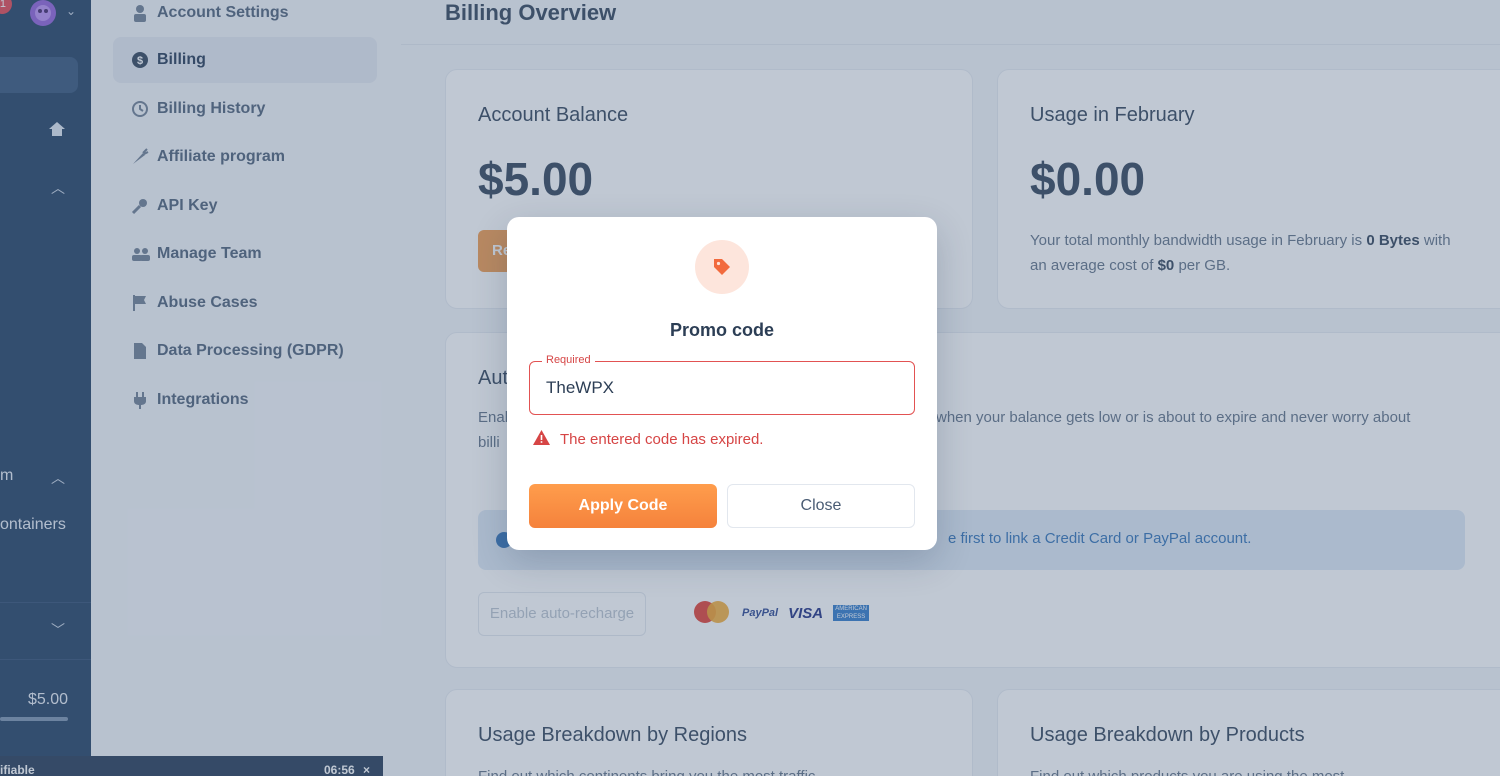 The image size is (1500, 776). I want to click on promo-code-field: Required, so click(722, 384).